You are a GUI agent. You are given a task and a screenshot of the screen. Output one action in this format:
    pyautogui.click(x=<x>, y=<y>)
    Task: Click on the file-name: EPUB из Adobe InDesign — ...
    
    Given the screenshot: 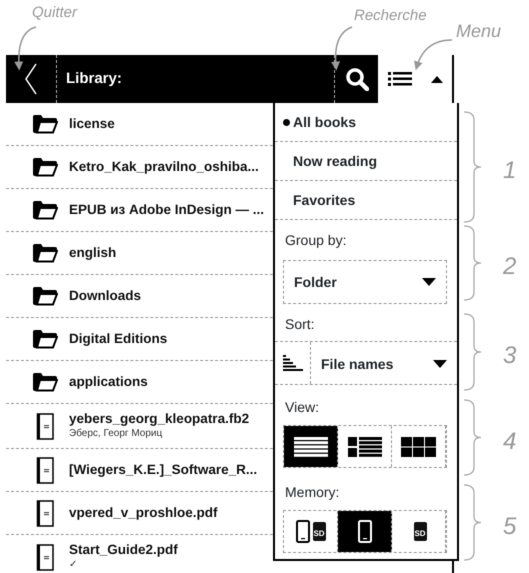 What is the action you would take?
    pyautogui.click(x=166, y=210)
    